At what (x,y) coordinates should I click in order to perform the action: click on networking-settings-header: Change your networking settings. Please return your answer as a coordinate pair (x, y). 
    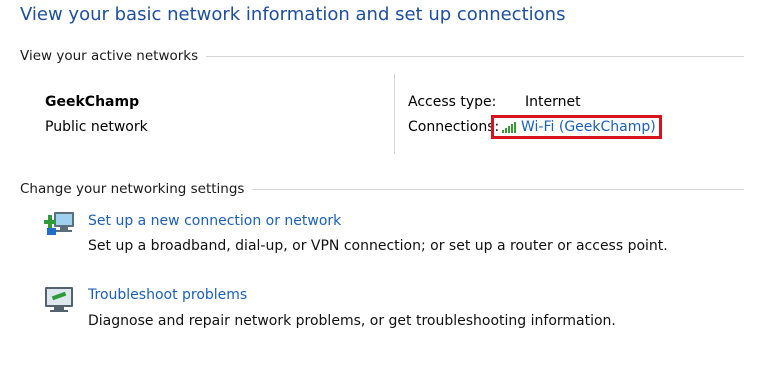
    Looking at the image, I should click on (382, 189).